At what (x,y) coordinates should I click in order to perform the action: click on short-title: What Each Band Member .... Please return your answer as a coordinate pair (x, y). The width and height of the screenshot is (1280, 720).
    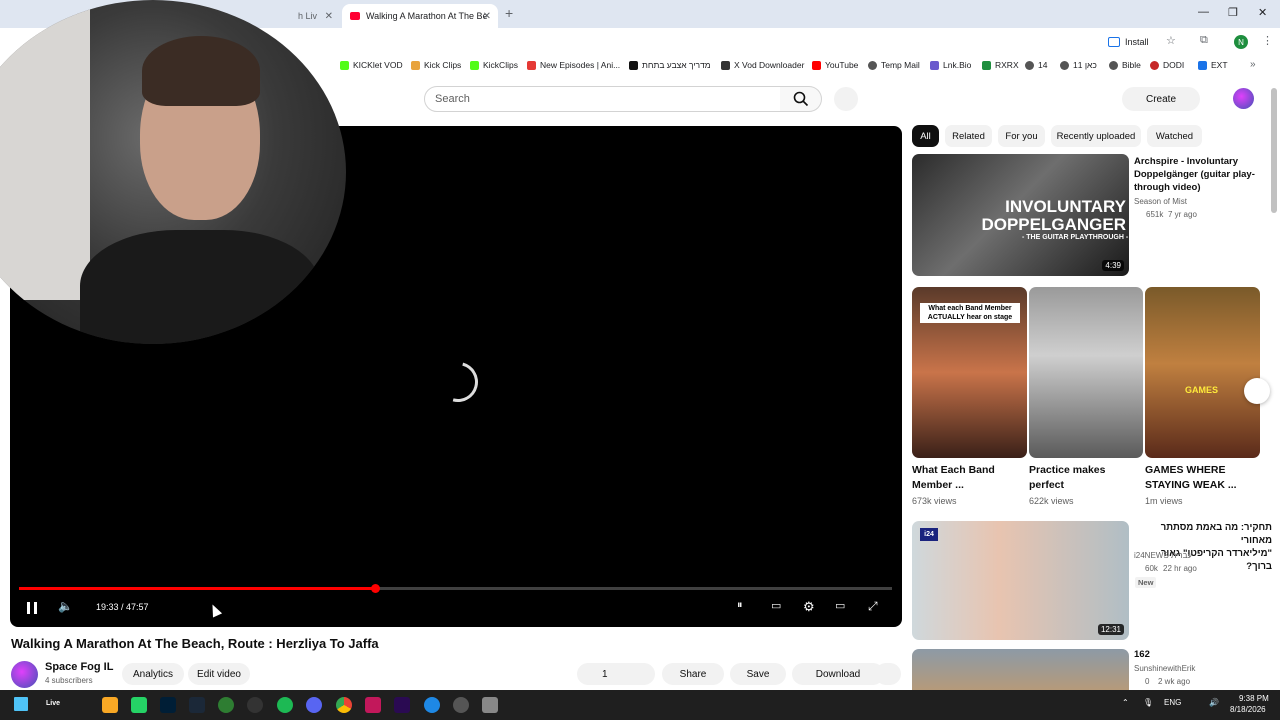
    Looking at the image, I should click on (953, 478).